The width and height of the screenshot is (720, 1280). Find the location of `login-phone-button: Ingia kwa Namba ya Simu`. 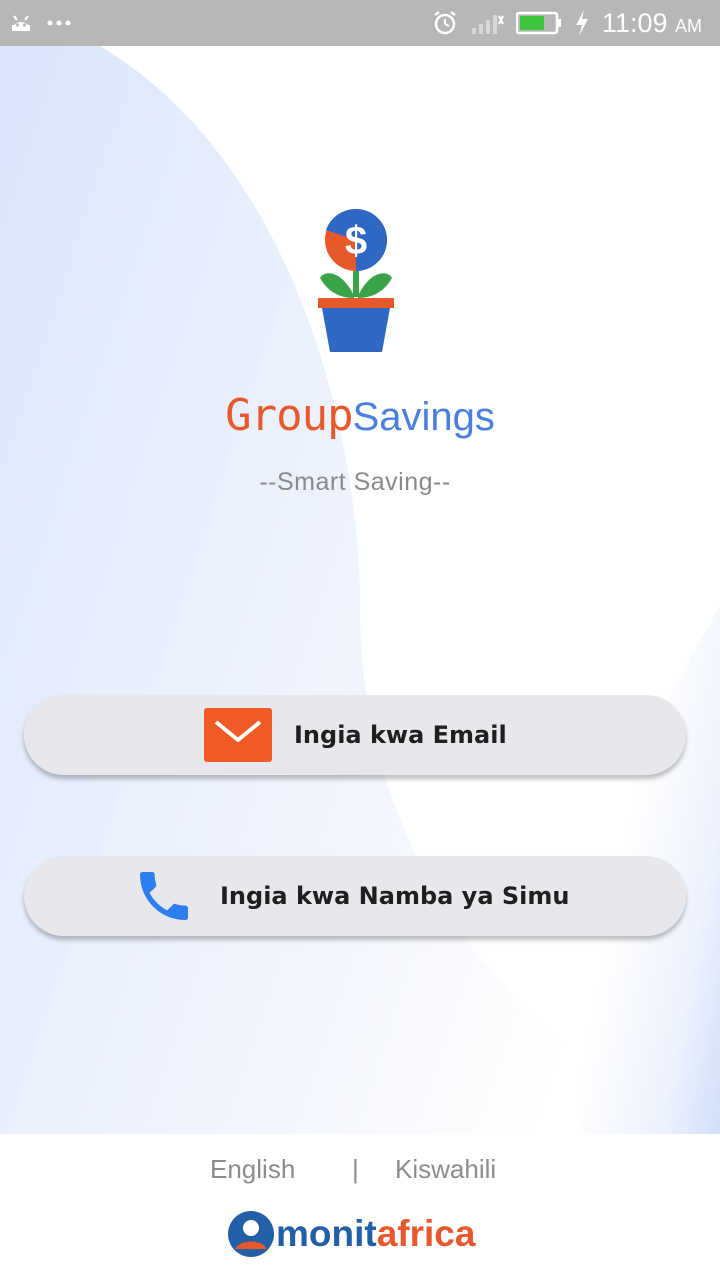

login-phone-button: Ingia kwa Namba ya Simu is located at coordinates (355, 896).